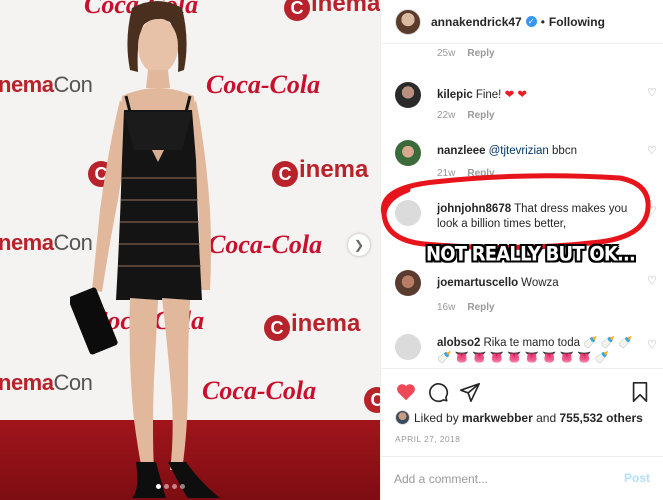  Describe the element at coordinates (170, 486) in the screenshot. I see `carousel-dots` at that location.